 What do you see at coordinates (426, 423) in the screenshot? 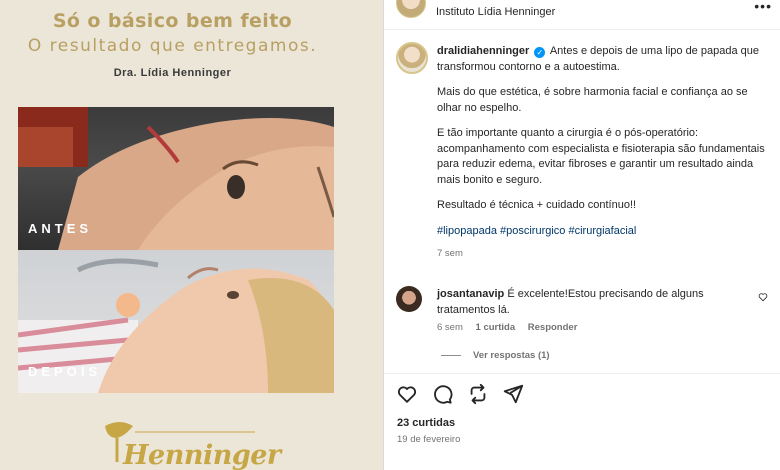
I see `likes-count: 23 curtidas` at bounding box center [426, 423].